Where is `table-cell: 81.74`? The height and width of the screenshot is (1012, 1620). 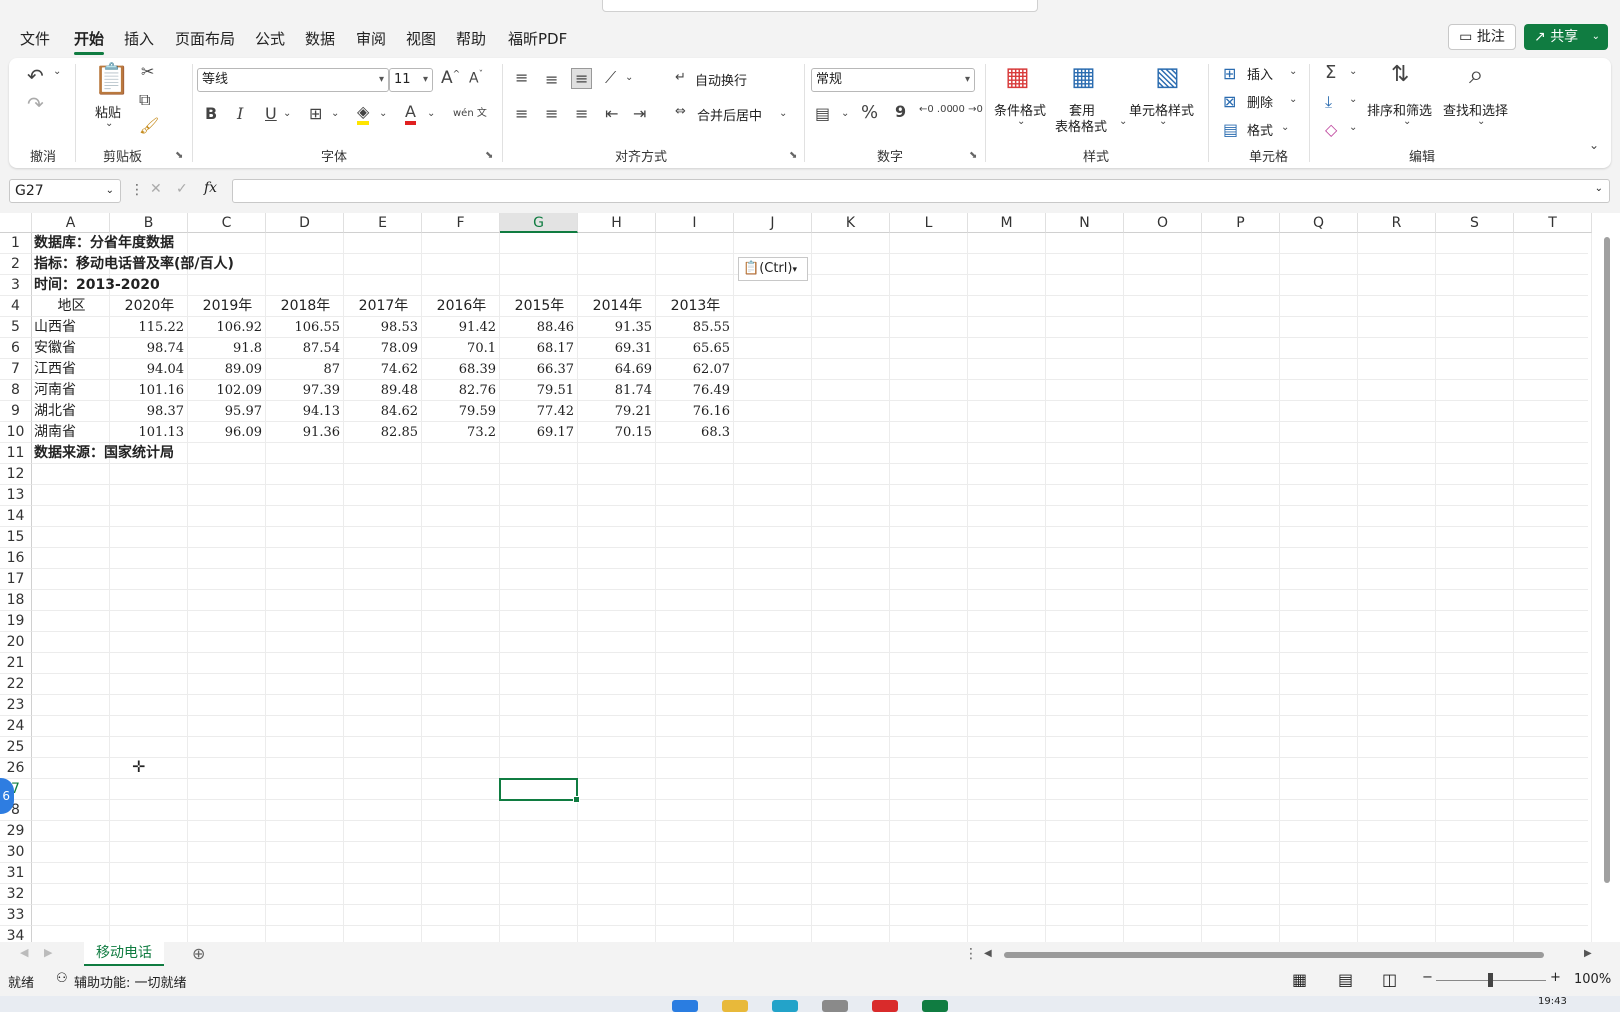 table-cell: 81.74 is located at coordinates (617, 390).